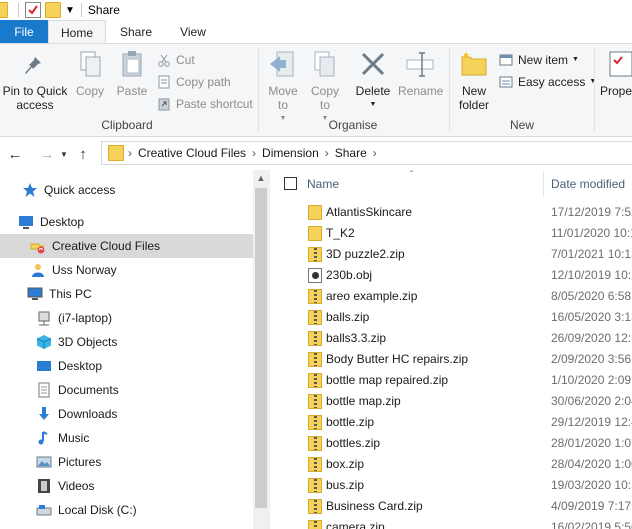  I want to click on tab-view: View, so click(193, 32).